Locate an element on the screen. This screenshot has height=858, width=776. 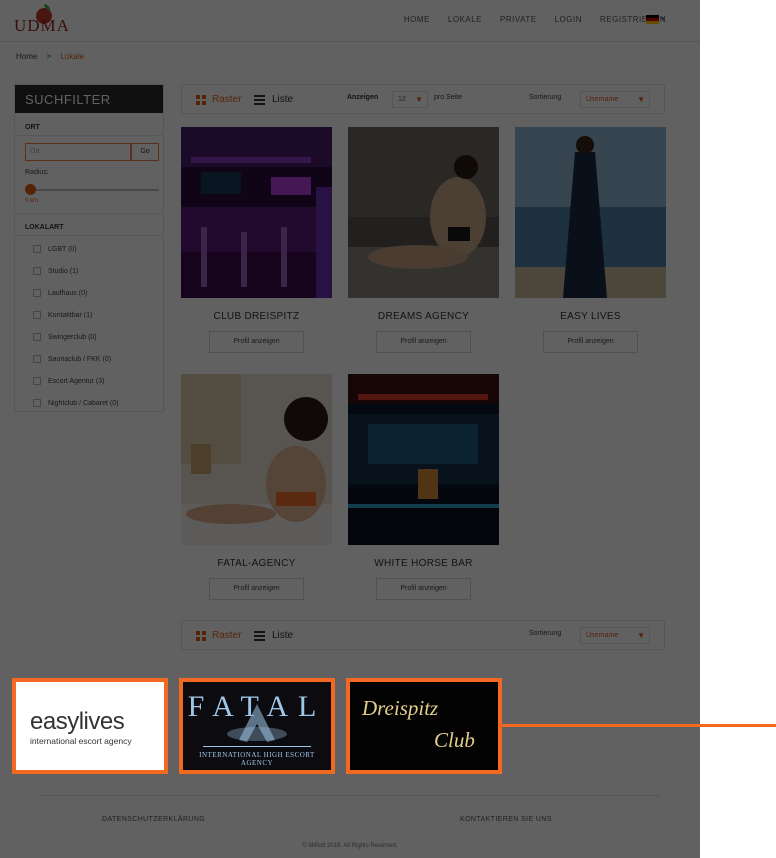
nav-home: HOME is located at coordinates (417, 19).